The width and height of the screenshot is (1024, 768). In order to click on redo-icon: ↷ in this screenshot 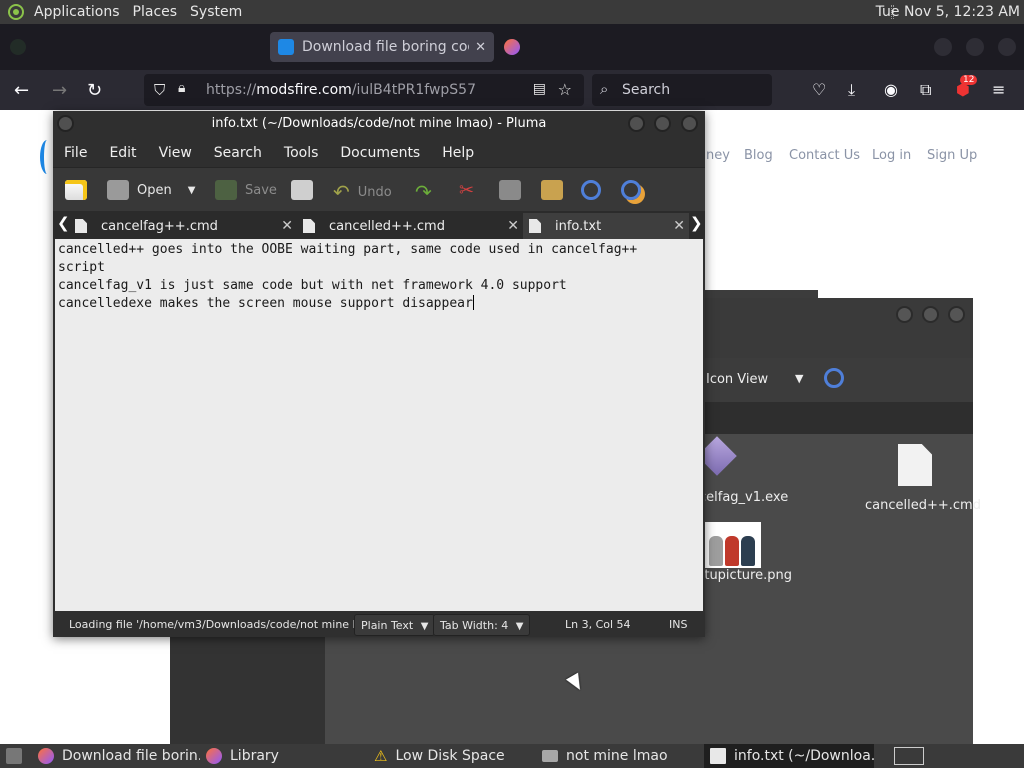, I will do `click(423, 192)`.